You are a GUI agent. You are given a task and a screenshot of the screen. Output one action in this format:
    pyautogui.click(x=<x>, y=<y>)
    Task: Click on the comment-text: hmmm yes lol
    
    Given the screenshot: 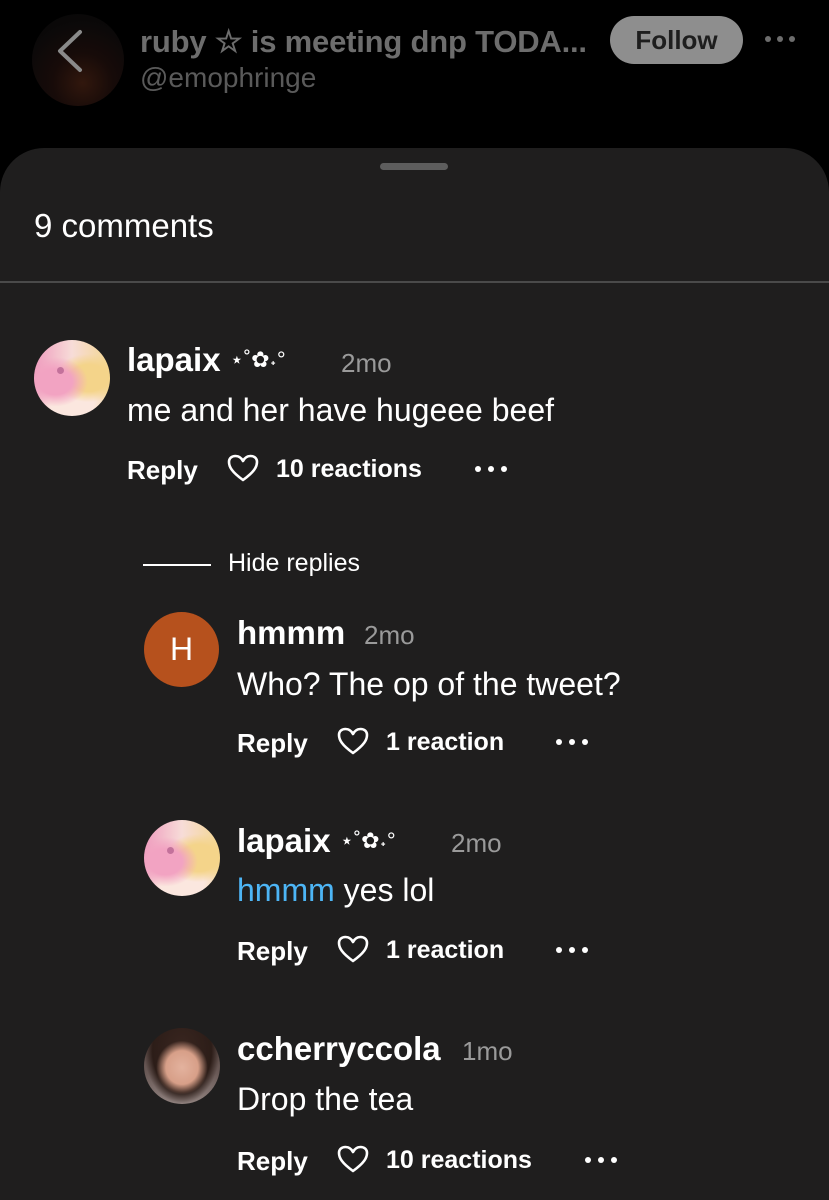 What is the action you would take?
    pyautogui.click(x=335, y=890)
    